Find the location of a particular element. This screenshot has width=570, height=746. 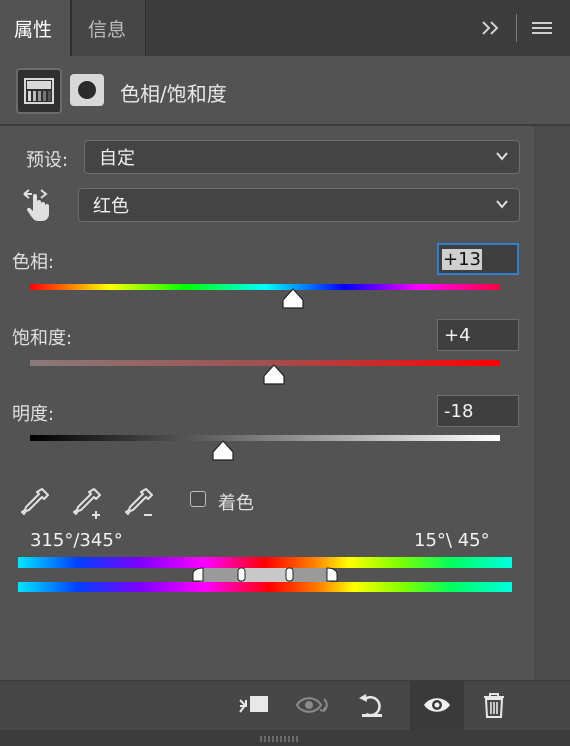

hue-slider-track is located at coordinates (265, 287).